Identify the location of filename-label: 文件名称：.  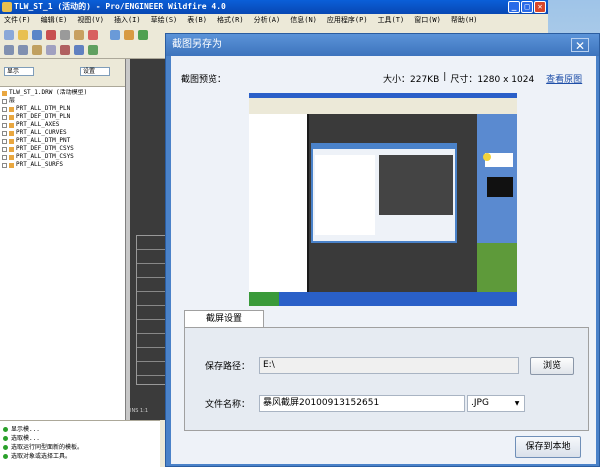
(228, 405).